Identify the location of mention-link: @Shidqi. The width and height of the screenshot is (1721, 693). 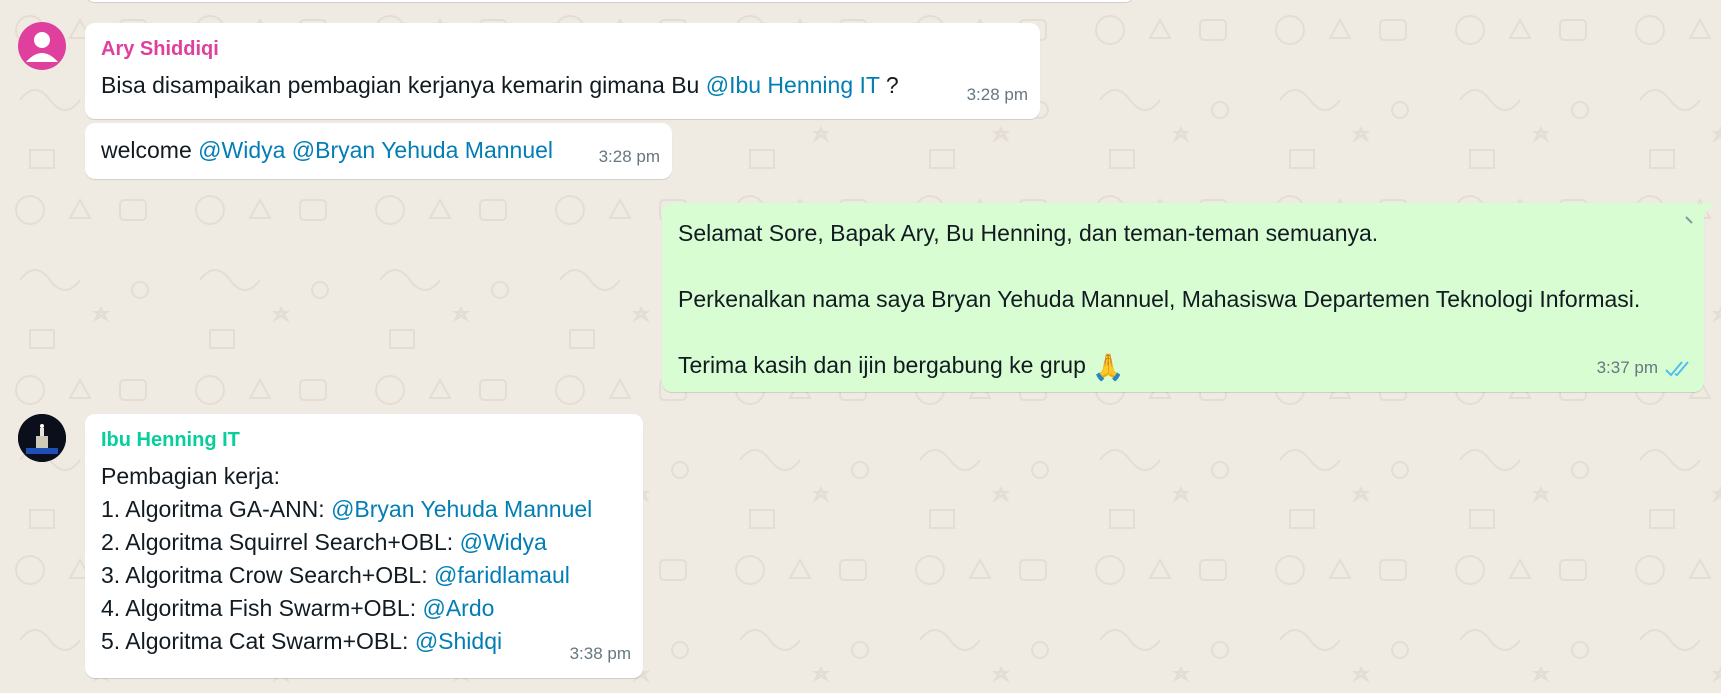
(458, 641).